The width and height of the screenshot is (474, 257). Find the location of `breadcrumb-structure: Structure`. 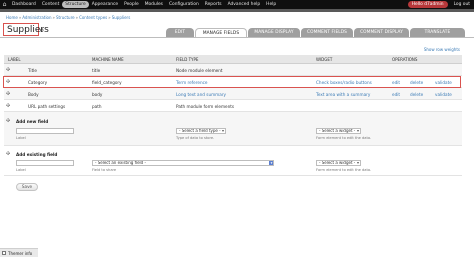

breadcrumb-structure: Structure is located at coordinates (65, 17).